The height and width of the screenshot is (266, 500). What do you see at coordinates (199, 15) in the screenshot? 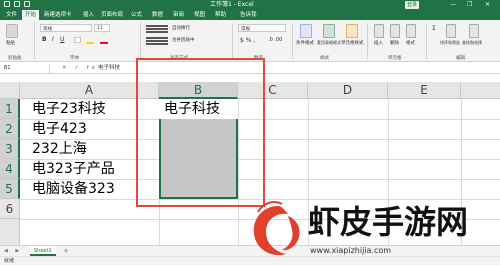
I see `tab-view: 视图` at bounding box center [199, 15].